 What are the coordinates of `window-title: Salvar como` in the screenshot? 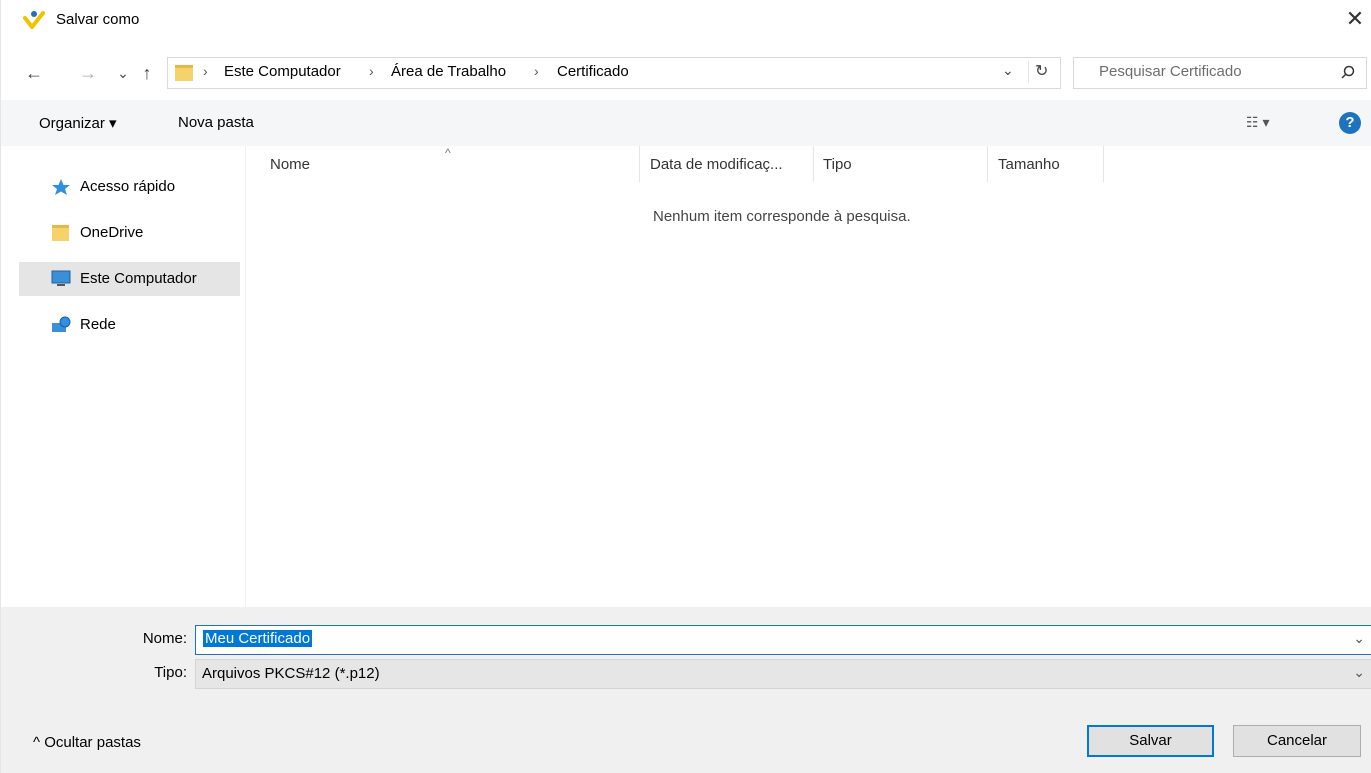 It's located at (98, 19).